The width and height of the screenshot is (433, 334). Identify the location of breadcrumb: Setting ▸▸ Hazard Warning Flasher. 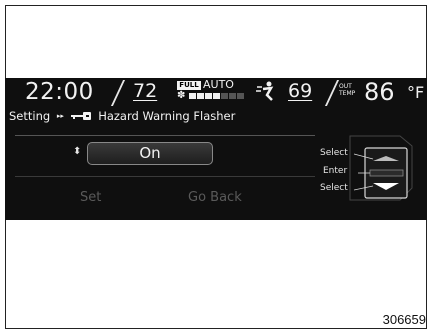
(122, 115).